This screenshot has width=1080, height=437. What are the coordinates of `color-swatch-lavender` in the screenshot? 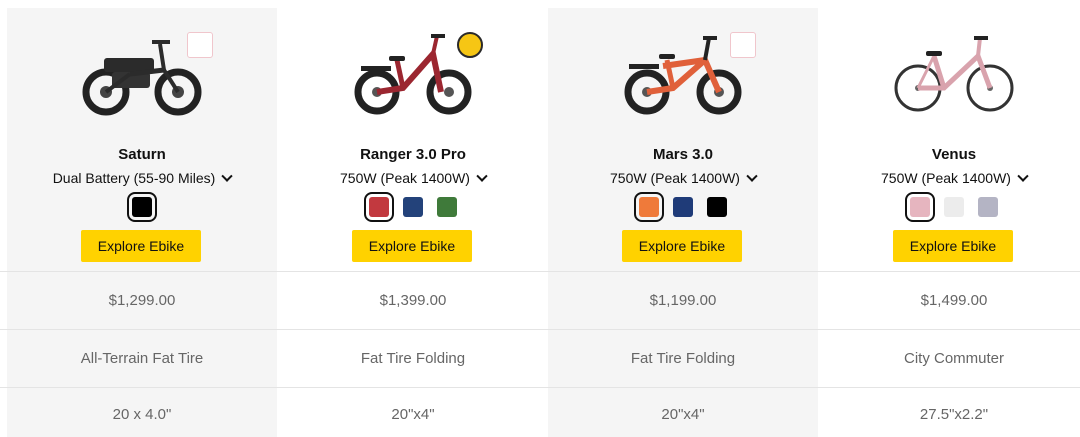 It's located at (988, 207).